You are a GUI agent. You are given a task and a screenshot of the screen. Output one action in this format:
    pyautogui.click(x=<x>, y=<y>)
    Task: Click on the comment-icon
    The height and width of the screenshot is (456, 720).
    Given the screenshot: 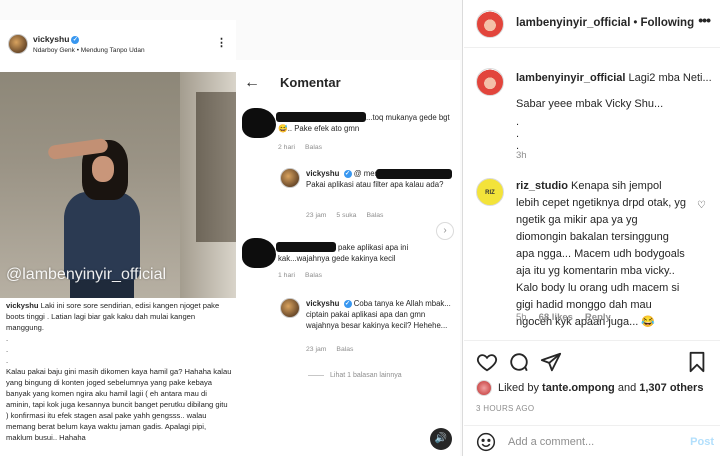 What is the action you would take?
    pyautogui.click(x=519, y=362)
    